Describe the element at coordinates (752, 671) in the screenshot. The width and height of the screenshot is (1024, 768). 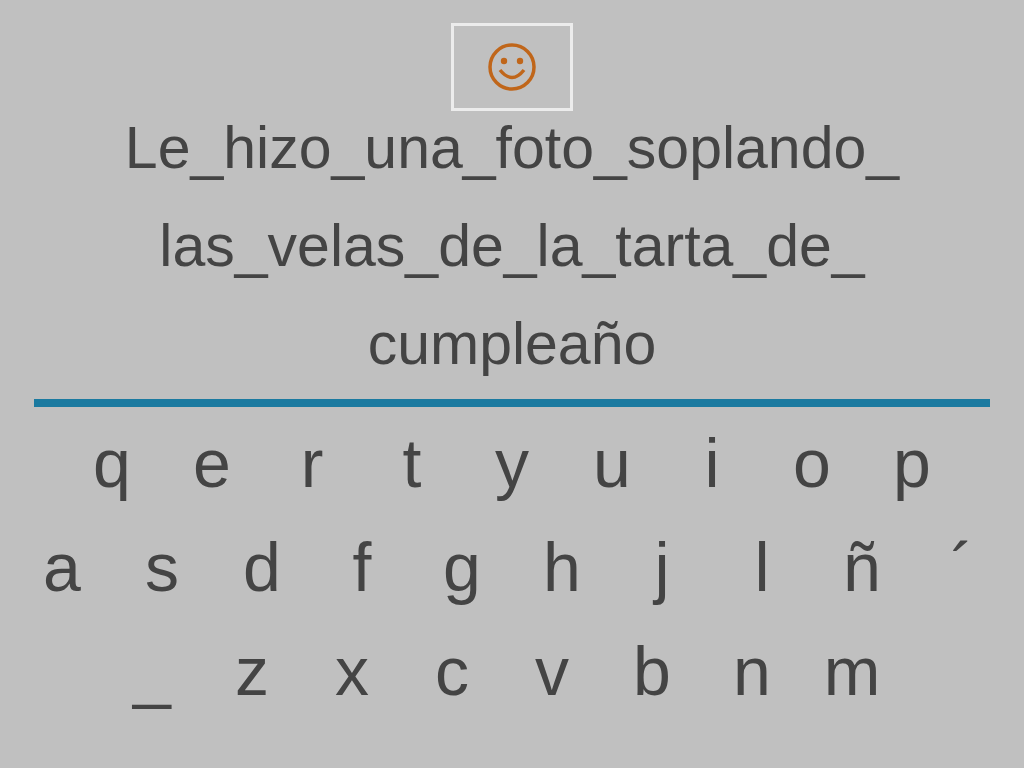
I see `letter-key: n` at that location.